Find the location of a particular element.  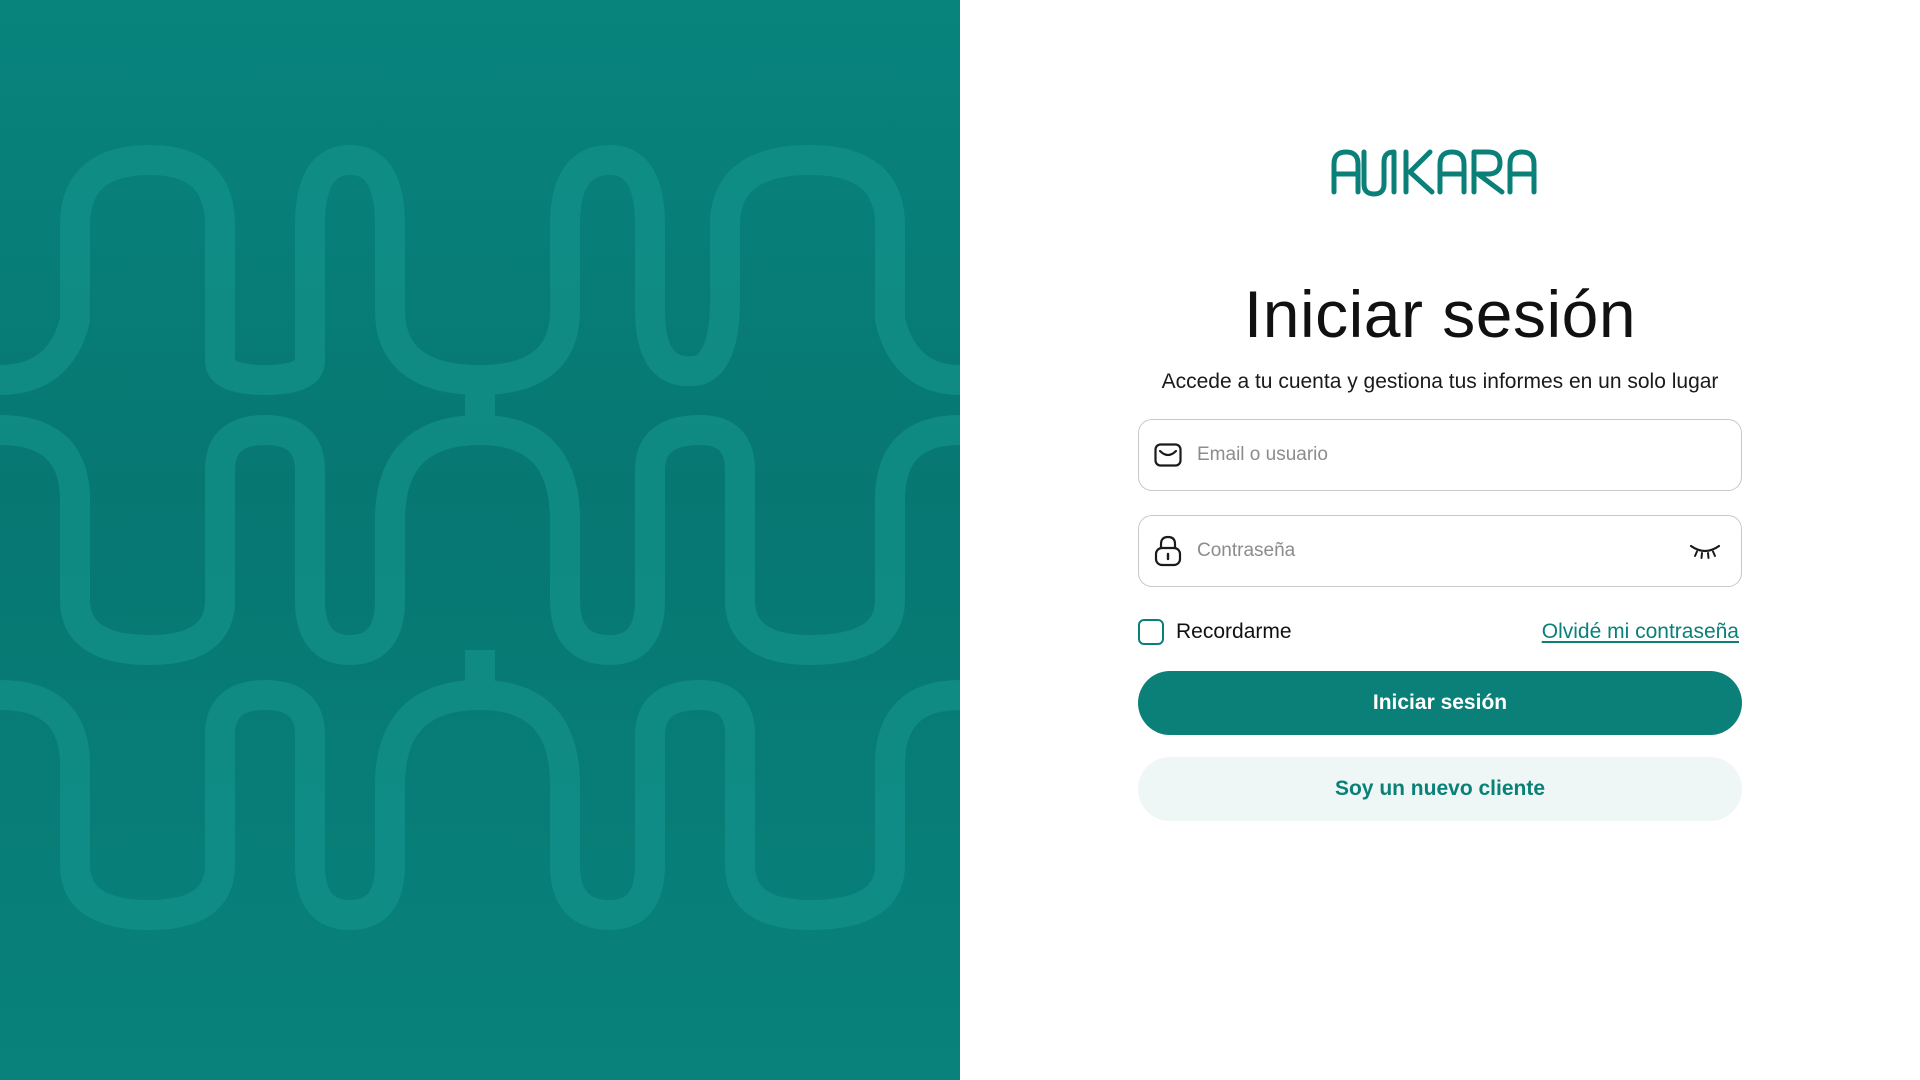

login-button: Iniciar sesión is located at coordinates (1440, 703).